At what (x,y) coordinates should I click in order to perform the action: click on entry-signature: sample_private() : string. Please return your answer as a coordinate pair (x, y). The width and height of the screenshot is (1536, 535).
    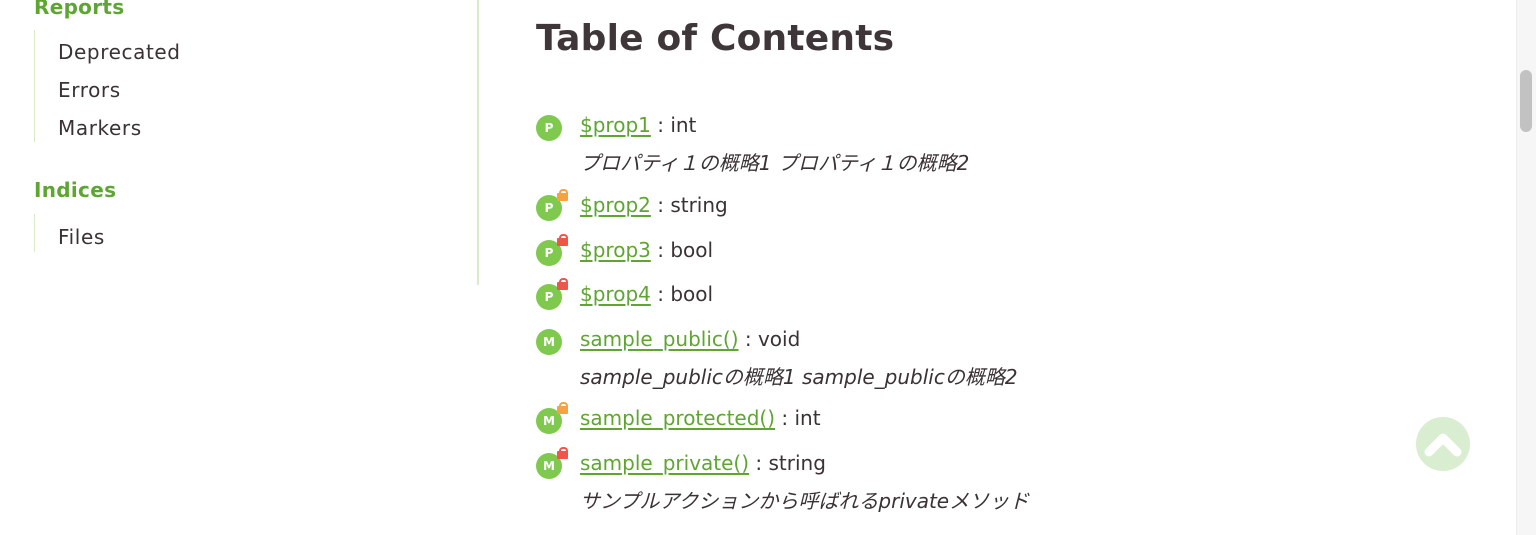
    Looking at the image, I should click on (703, 463).